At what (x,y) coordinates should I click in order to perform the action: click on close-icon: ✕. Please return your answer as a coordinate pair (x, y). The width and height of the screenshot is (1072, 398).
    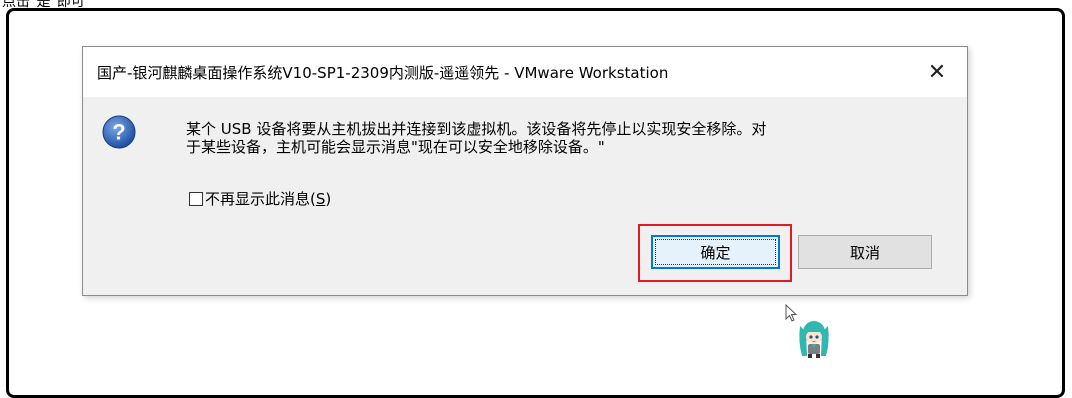
    Looking at the image, I should click on (937, 72).